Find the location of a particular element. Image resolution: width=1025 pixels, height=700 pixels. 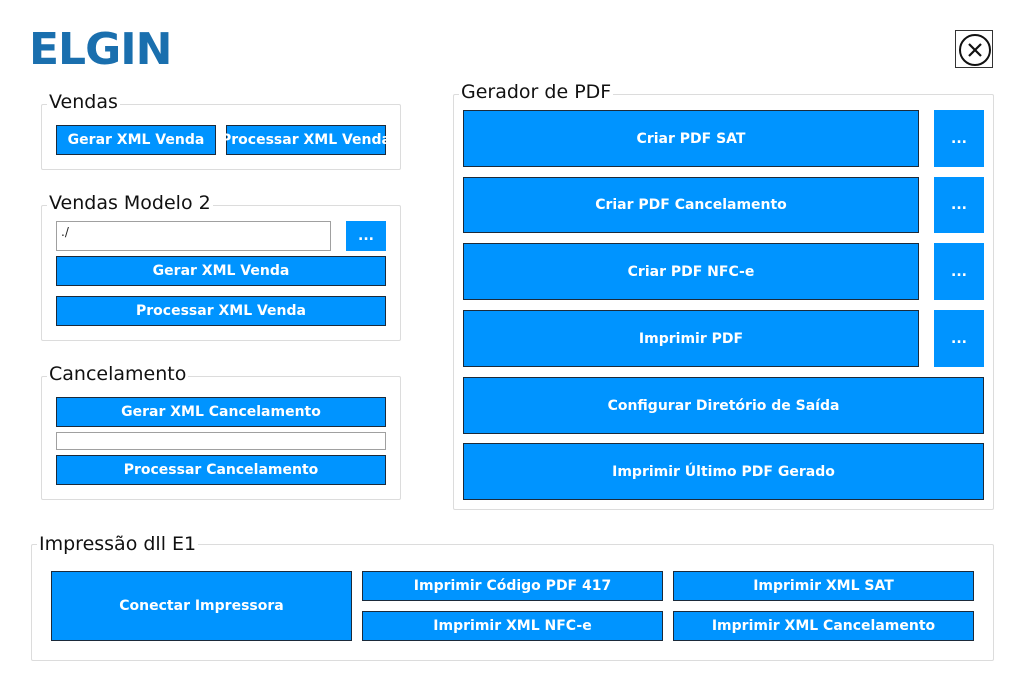

imprimir-pdf-button: Imprimir PDF is located at coordinates (691, 338).